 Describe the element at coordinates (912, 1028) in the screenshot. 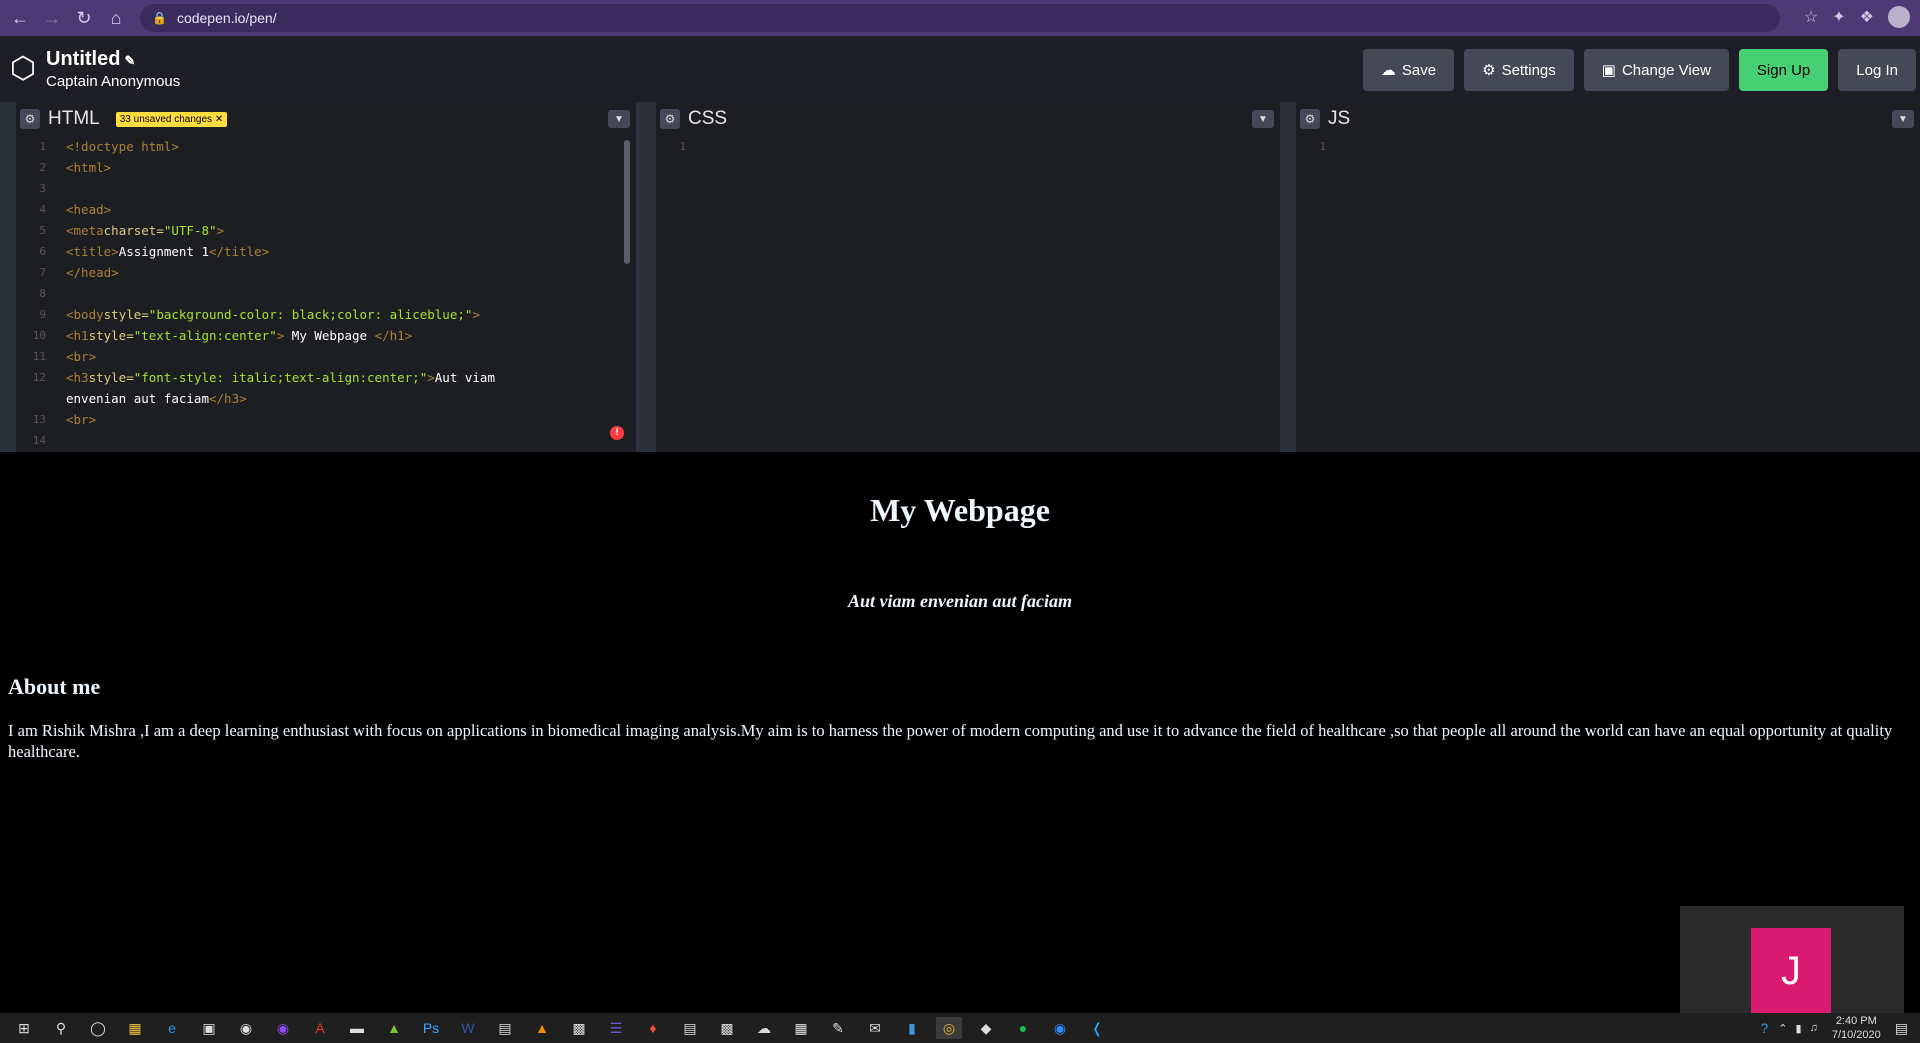

I see `app-icon: ▮` at that location.